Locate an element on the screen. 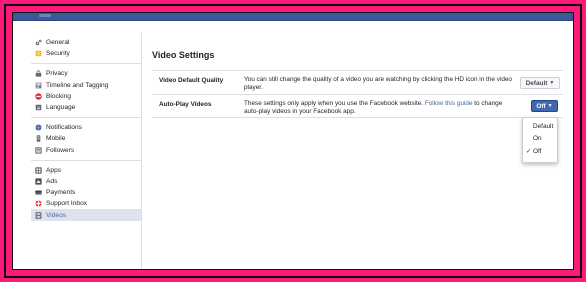 Image resolution: width=586 pixels, height=282 pixels. sidebar-group-notifications: Notifications Mobile Followers is located at coordinates (86, 139).